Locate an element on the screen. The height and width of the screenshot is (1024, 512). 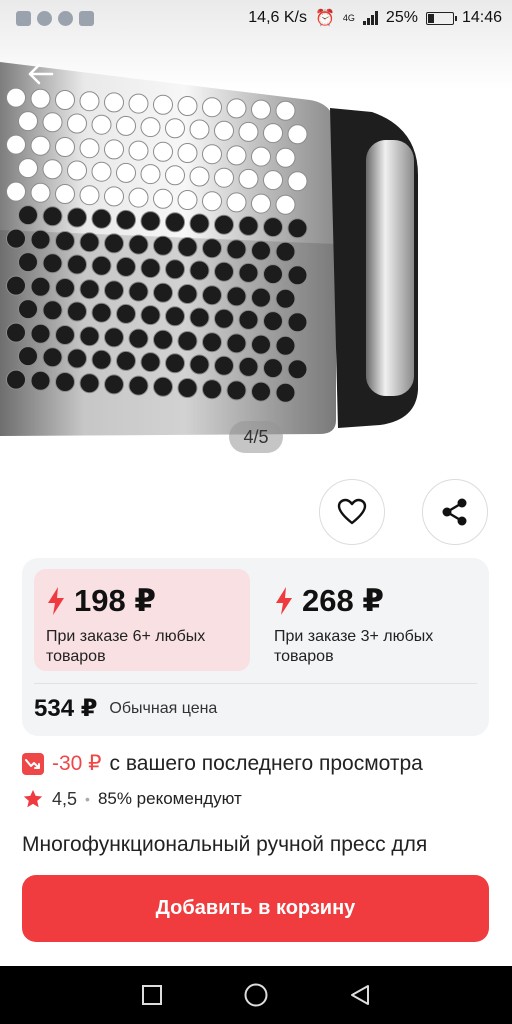
divider is located at coordinates (255, 683).